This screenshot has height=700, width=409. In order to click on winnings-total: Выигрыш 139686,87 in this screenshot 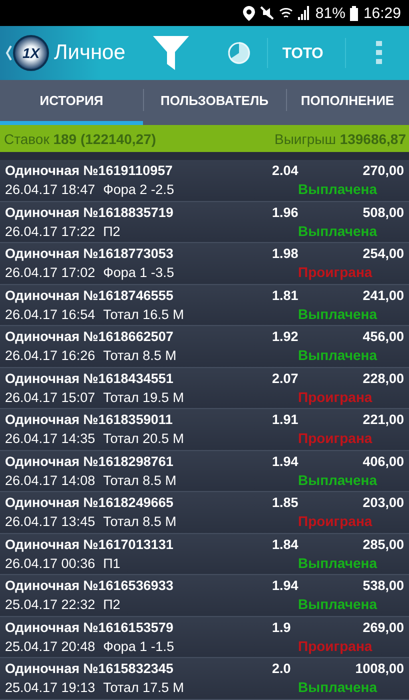, I will do `click(340, 138)`.